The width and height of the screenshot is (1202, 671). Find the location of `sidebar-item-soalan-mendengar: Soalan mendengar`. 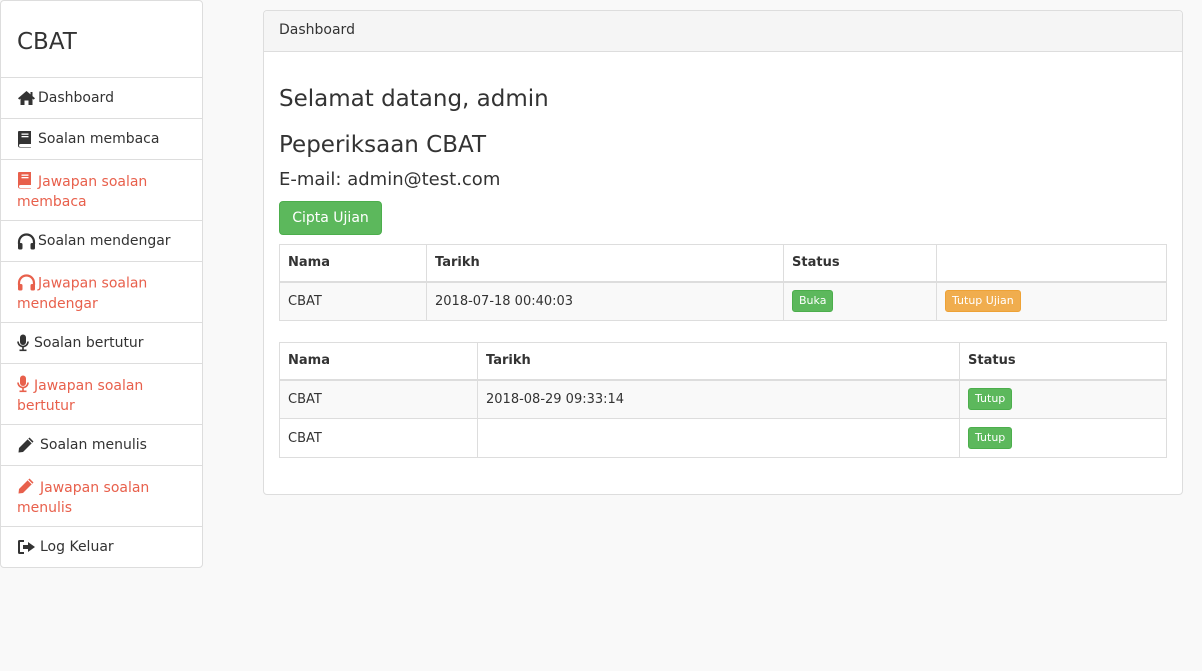

sidebar-item-soalan-mendengar: Soalan mendengar is located at coordinates (101, 241).